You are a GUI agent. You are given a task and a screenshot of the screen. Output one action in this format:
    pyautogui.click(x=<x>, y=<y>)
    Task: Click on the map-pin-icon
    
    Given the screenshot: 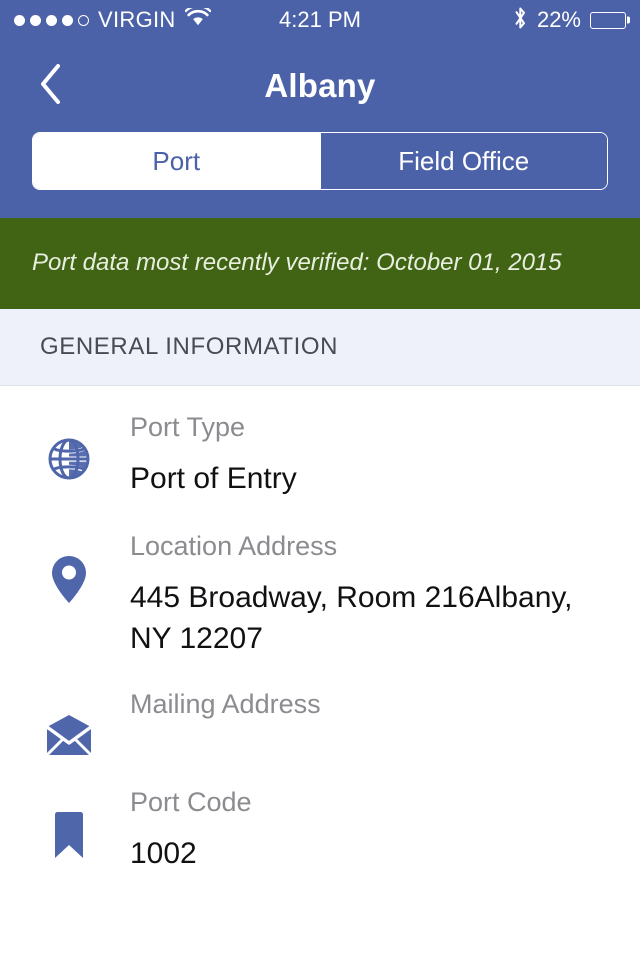 What is the action you would take?
    pyautogui.click(x=69, y=567)
    